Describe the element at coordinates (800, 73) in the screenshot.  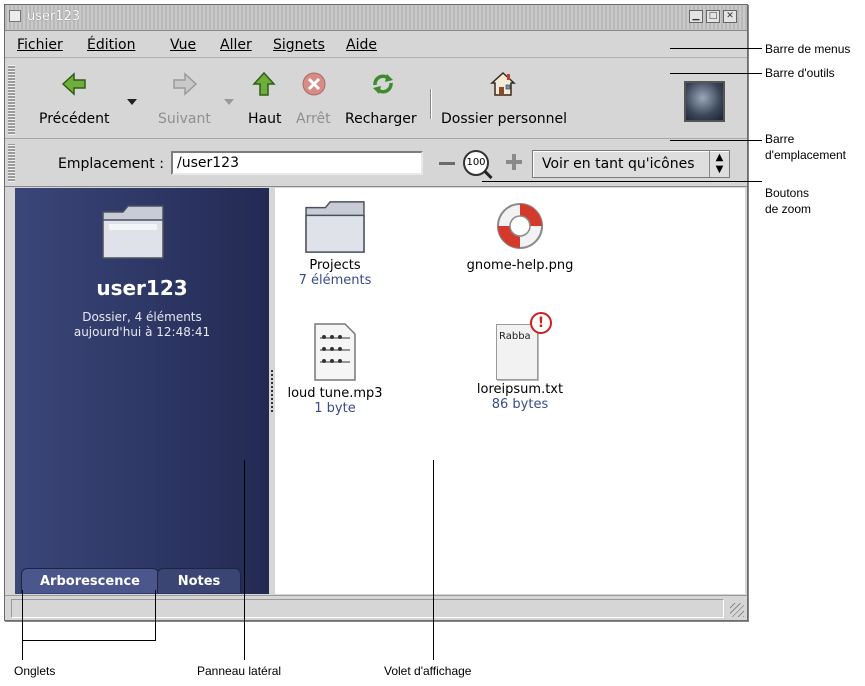
I see `callout-toolbar: Barre d'outils` at that location.